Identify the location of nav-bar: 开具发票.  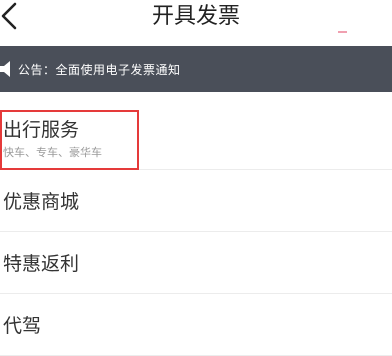
(196, 23).